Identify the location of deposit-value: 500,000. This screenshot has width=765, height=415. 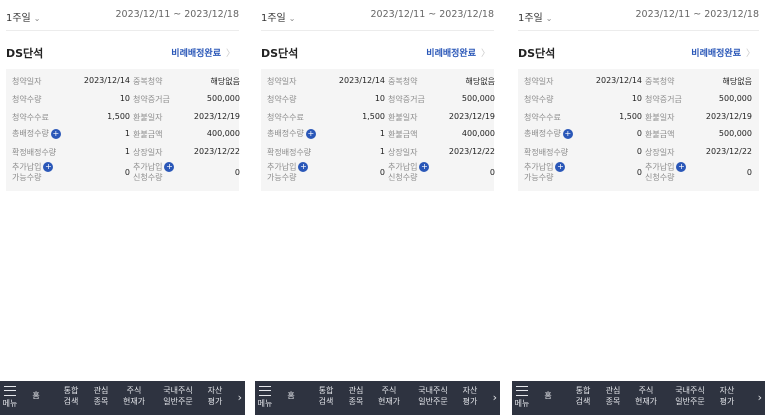
(478, 98).